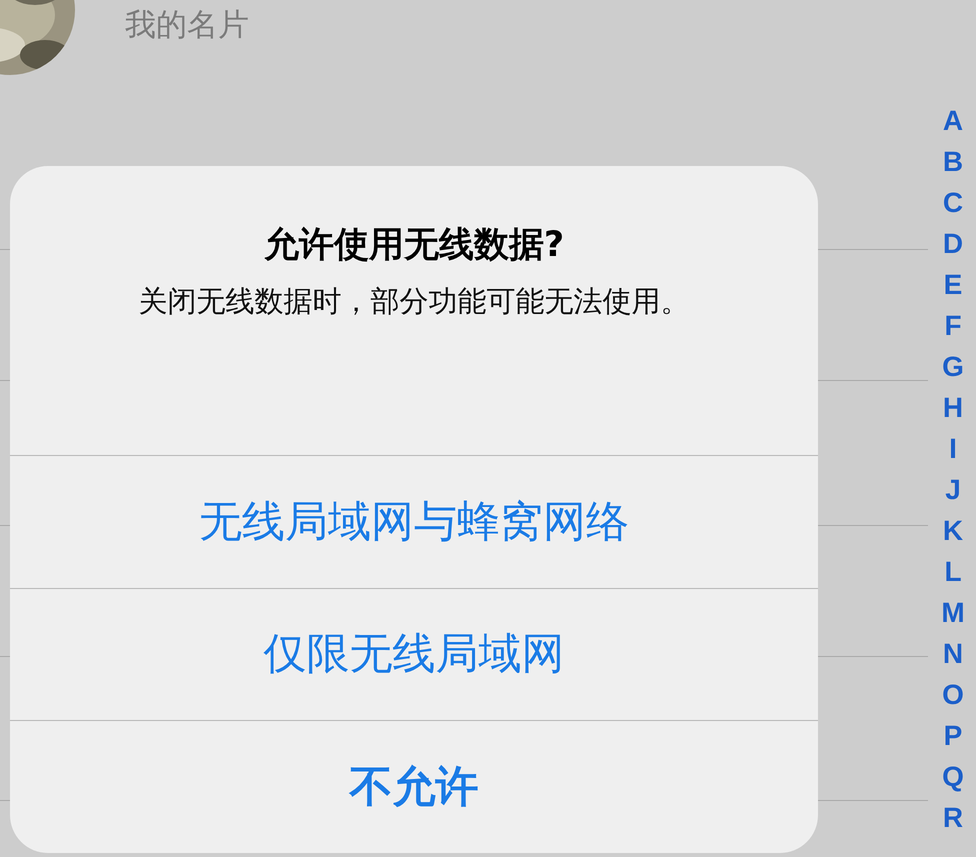 The image size is (976, 857). What do you see at coordinates (953, 612) in the screenshot?
I see `index-letter: M` at bounding box center [953, 612].